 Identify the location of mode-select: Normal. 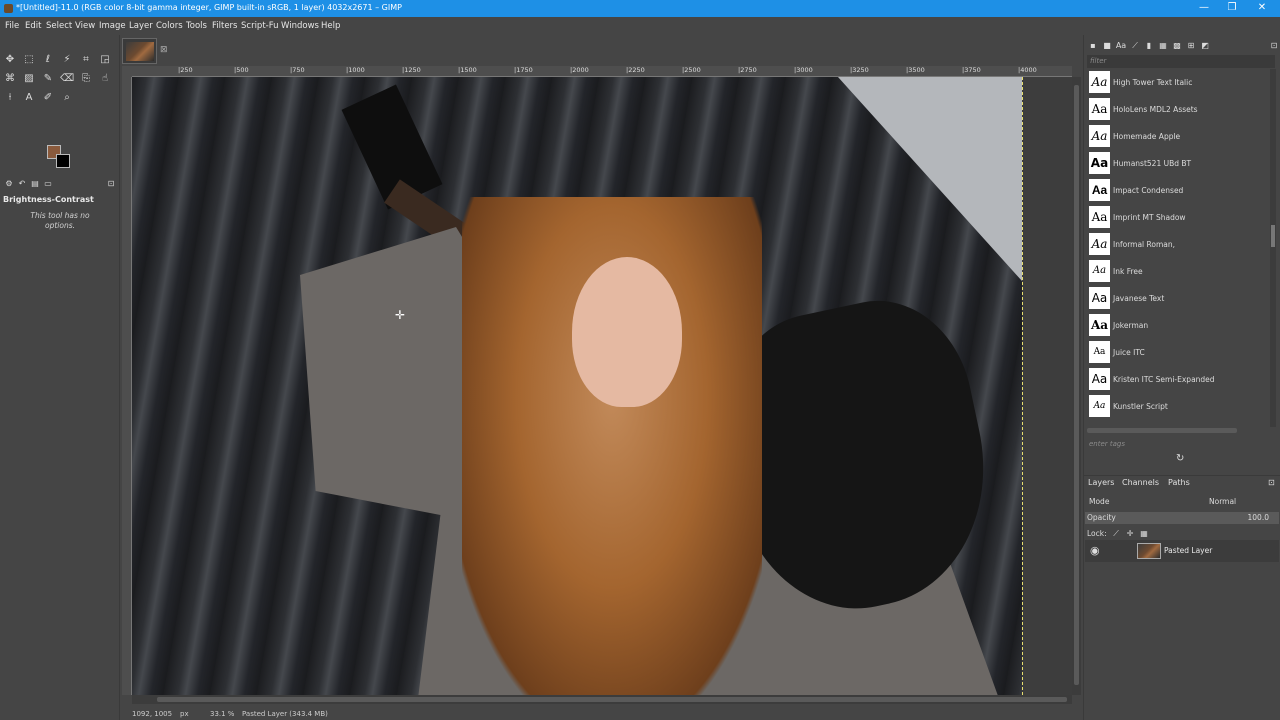
(1222, 501).